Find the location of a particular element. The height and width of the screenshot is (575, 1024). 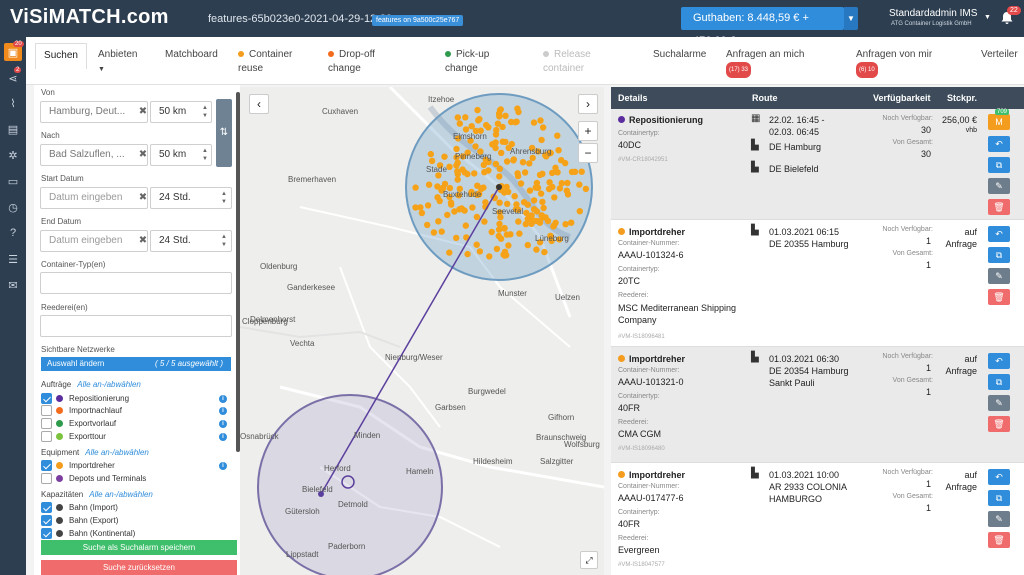

check-bahn-kontinental is located at coordinates (46, 533).